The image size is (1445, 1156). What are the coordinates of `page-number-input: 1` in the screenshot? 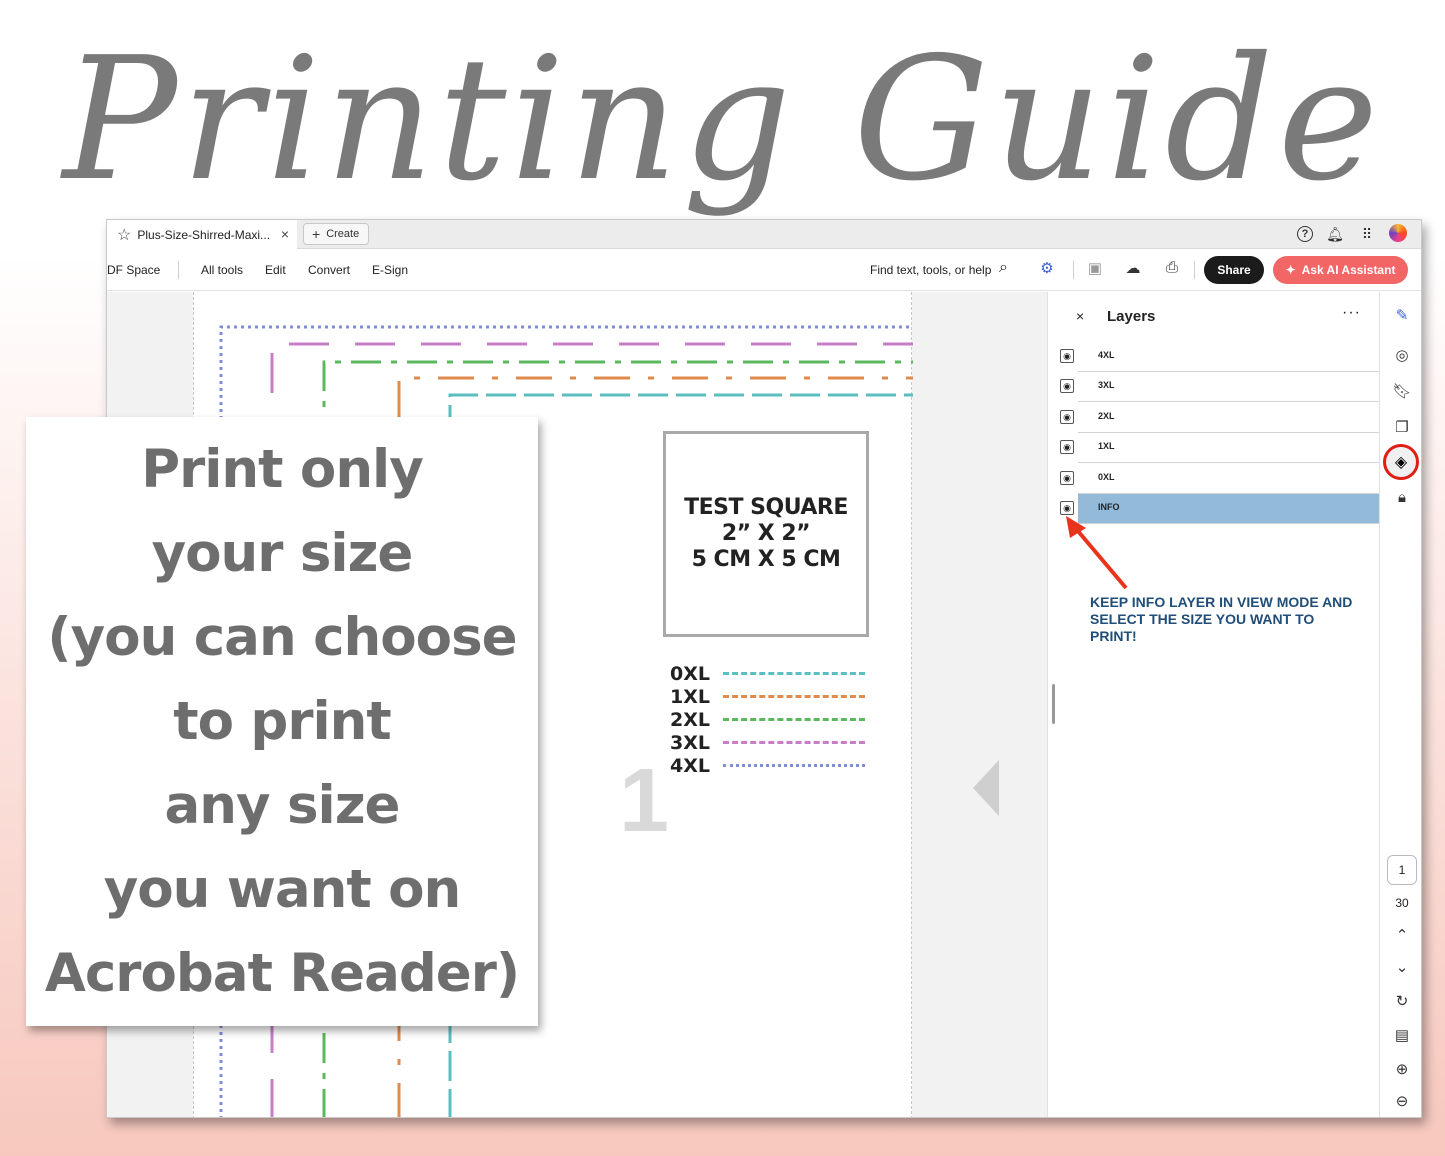 It's located at (1402, 870).